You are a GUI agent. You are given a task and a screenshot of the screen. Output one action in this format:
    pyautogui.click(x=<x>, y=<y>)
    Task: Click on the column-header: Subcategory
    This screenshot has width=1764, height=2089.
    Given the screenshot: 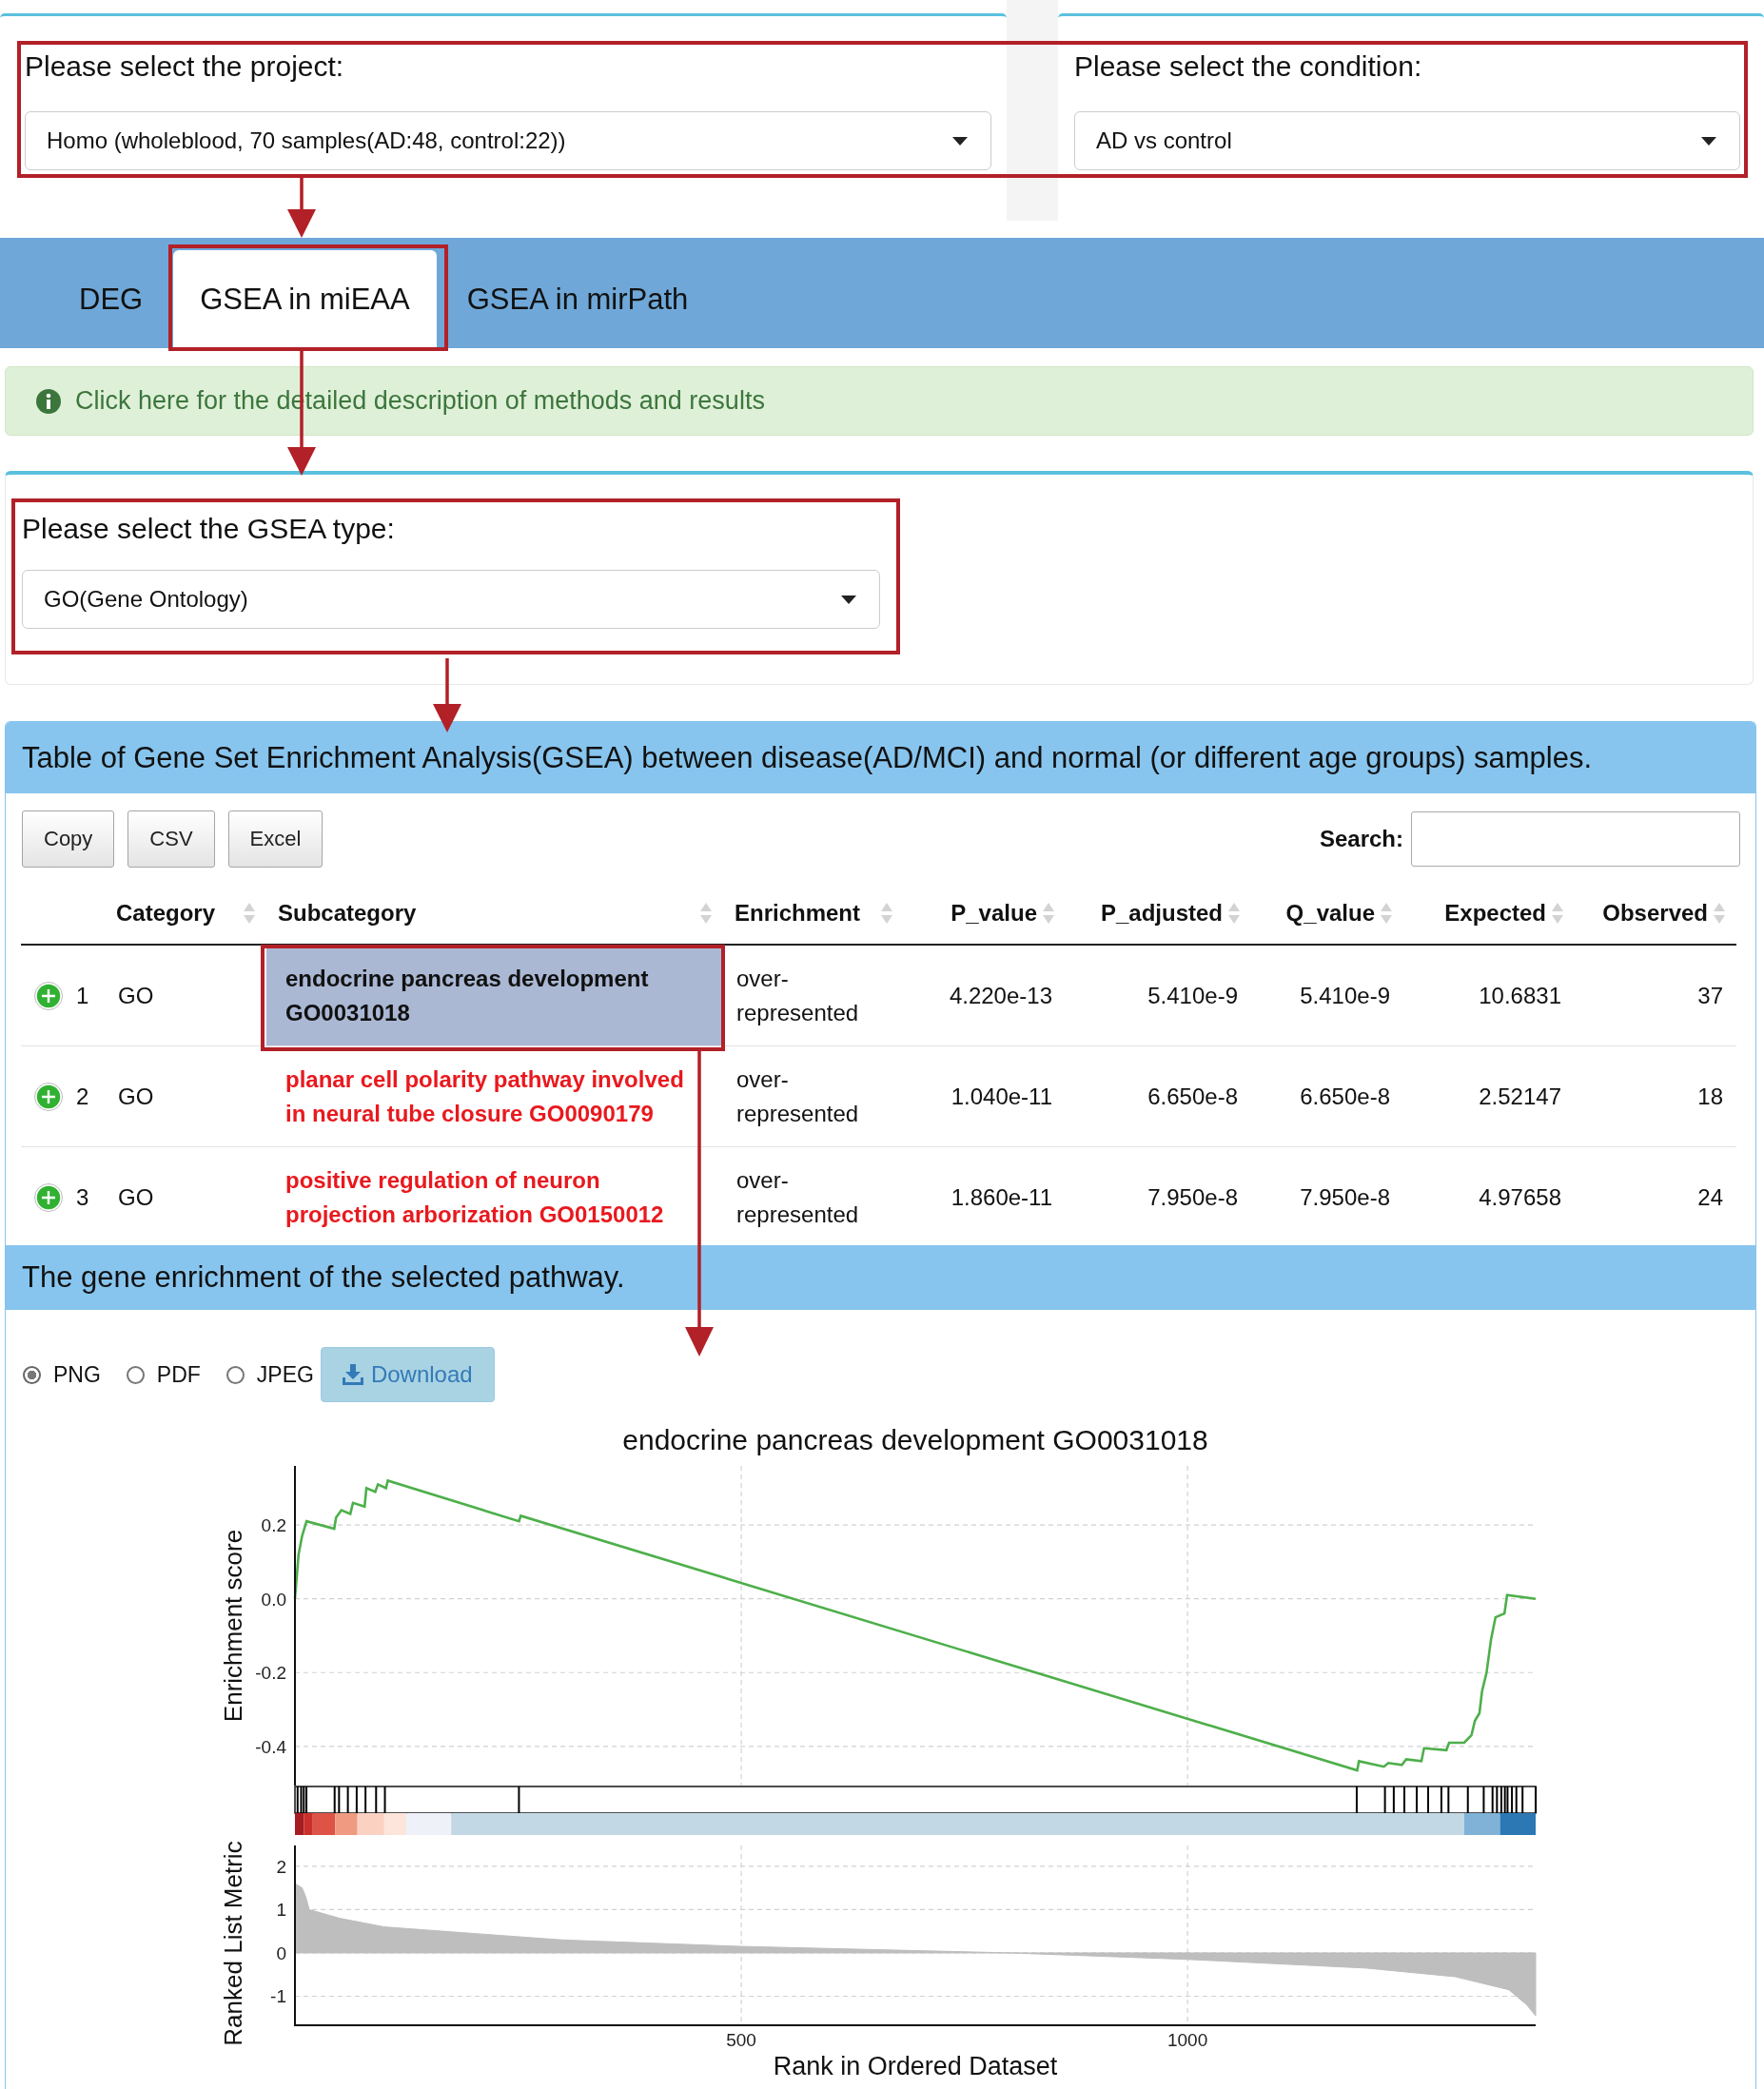 What is the action you would take?
    pyautogui.click(x=347, y=913)
    